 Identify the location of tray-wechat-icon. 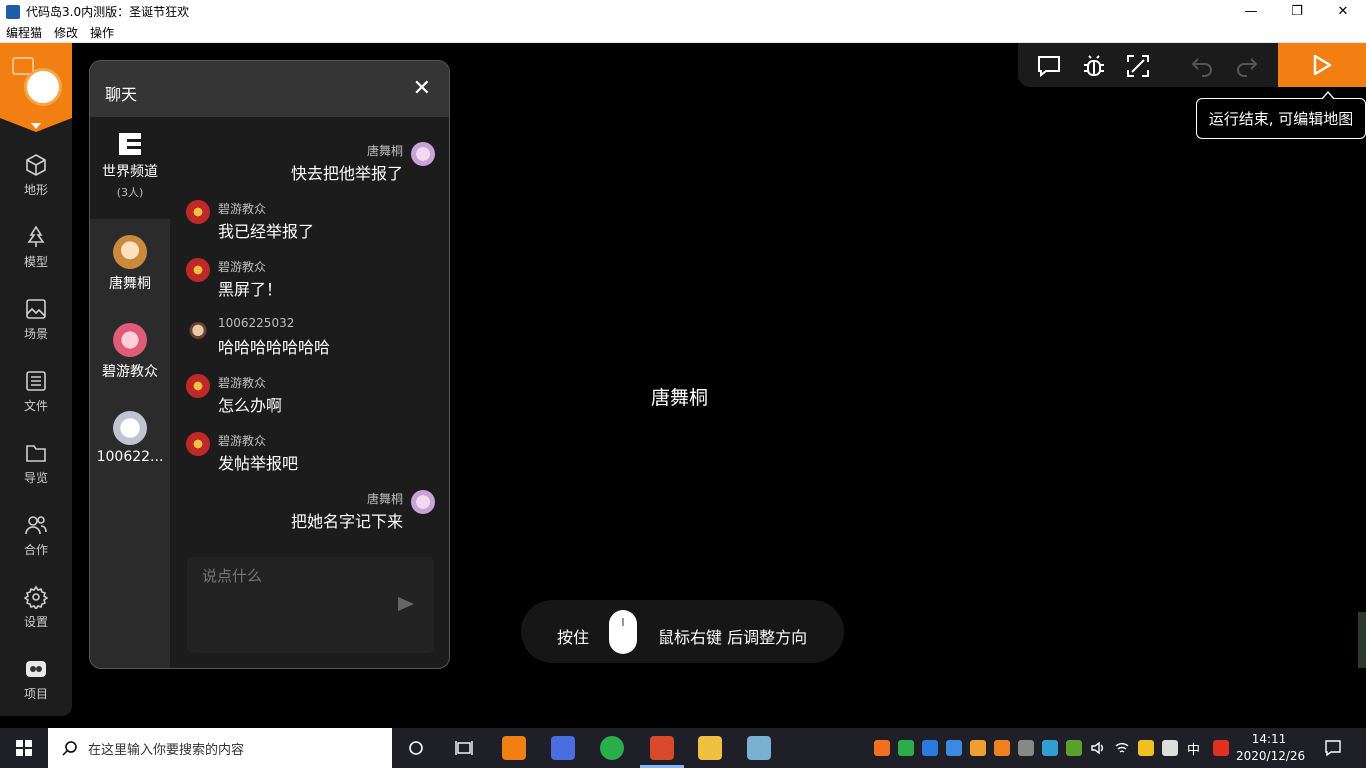
(906, 748).